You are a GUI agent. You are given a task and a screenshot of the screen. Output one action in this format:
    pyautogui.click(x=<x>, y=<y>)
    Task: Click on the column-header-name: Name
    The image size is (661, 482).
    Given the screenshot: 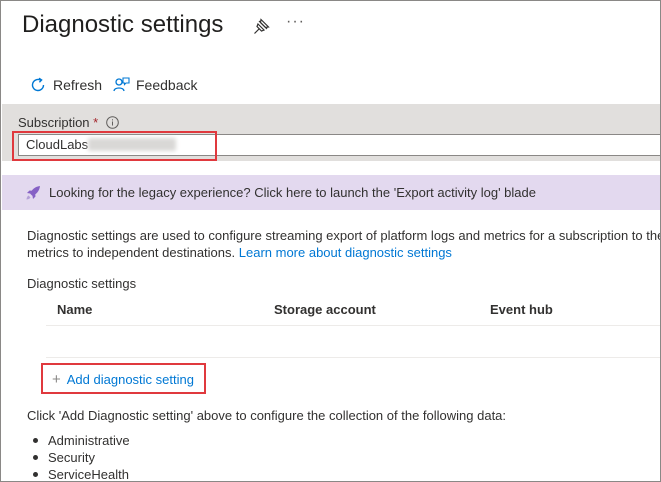 What is the action you would take?
    pyautogui.click(x=75, y=309)
    